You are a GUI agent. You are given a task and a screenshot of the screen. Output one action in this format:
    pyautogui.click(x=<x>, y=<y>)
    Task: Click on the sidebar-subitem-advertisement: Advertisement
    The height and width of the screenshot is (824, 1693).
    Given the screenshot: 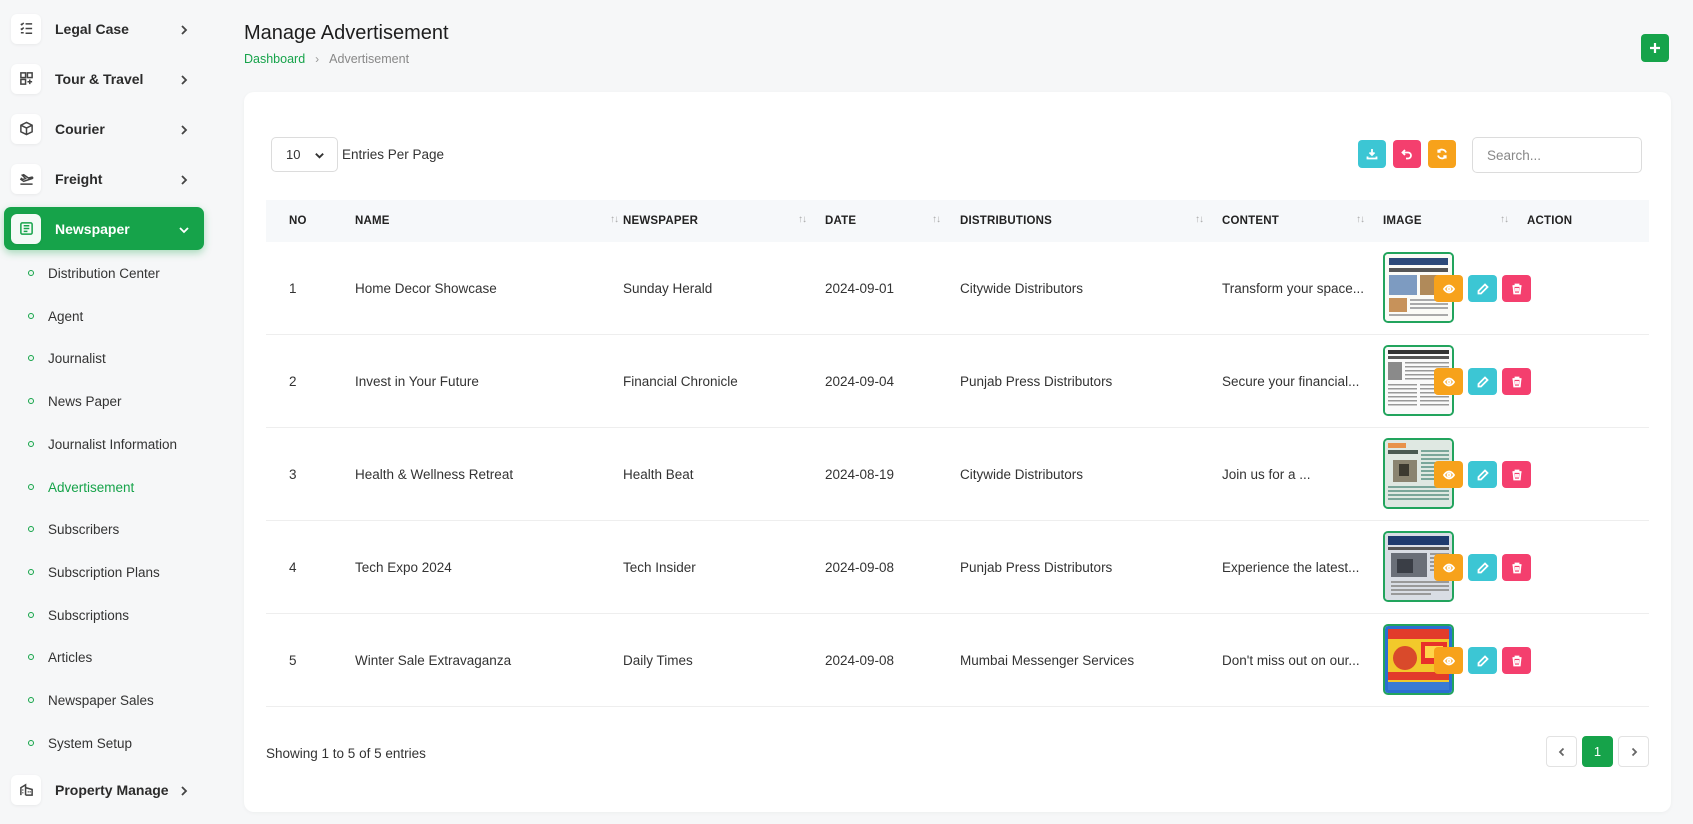 What is the action you would take?
    pyautogui.click(x=105, y=487)
    